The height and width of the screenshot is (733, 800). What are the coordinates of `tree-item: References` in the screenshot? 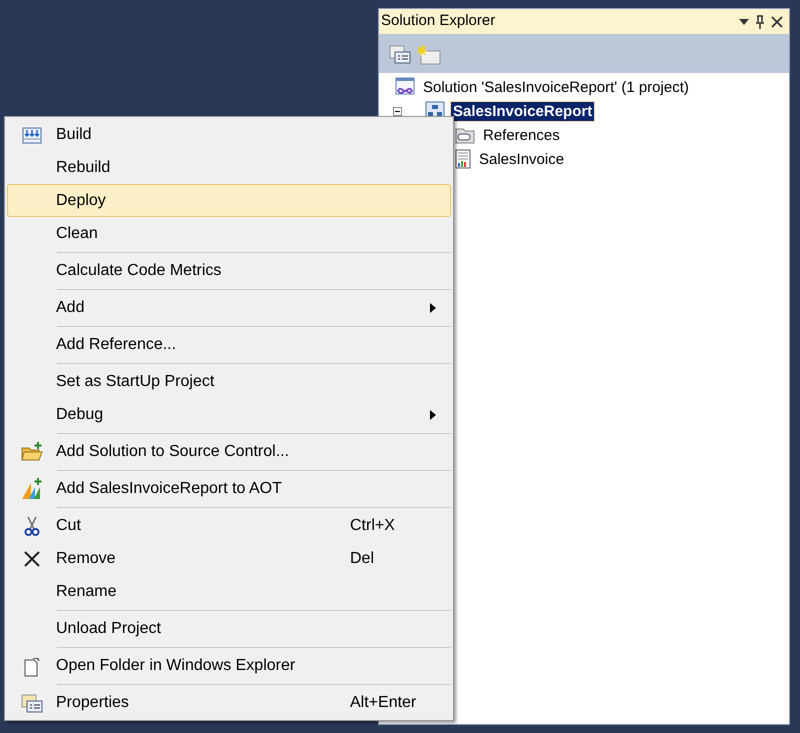 It's located at (521, 135).